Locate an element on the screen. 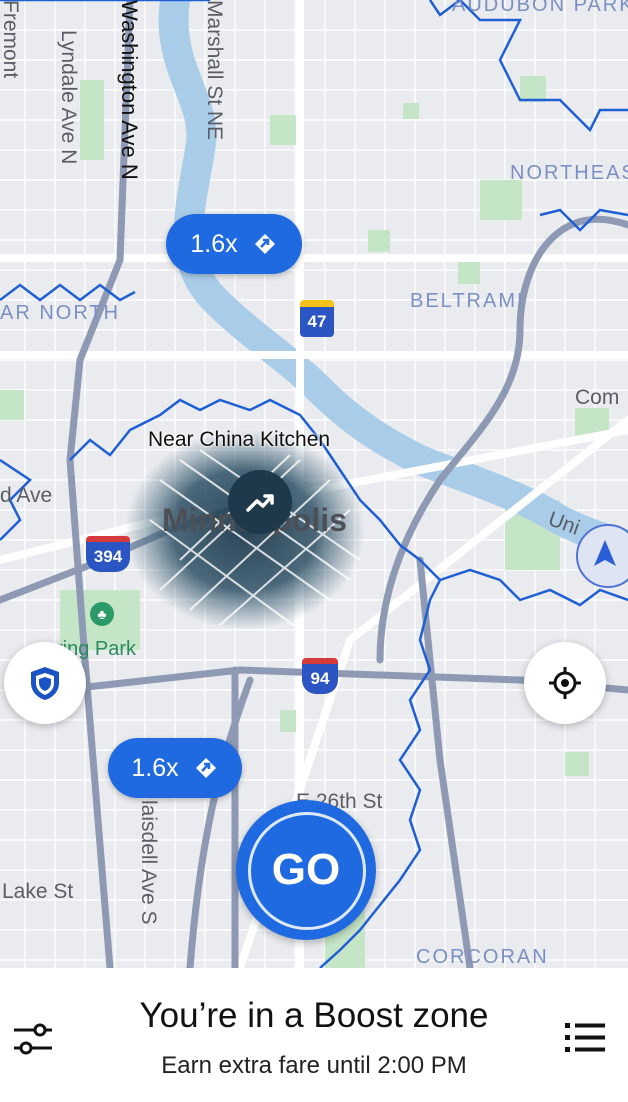 This screenshot has height=1102, width=628. street-label-lyndale: Lyndale Ave N is located at coordinates (68, 97).